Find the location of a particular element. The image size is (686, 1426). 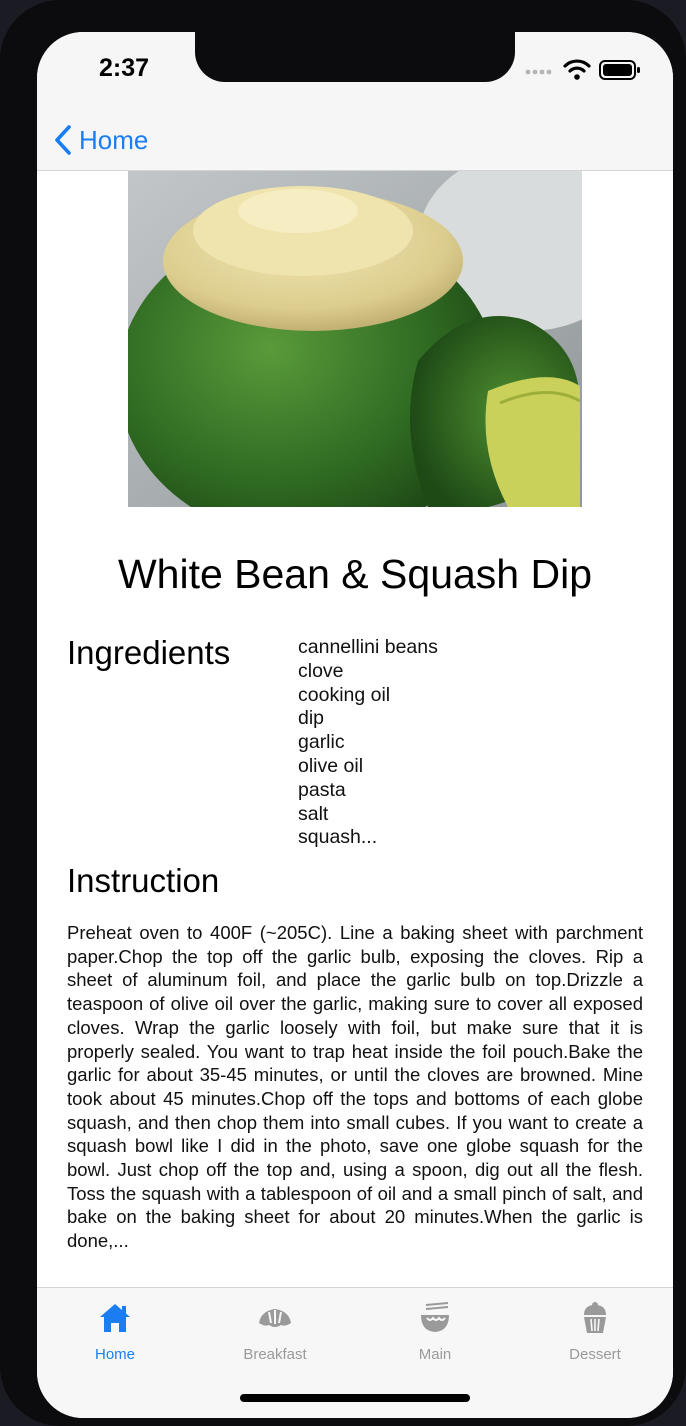

device-notch is located at coordinates (355, 57).